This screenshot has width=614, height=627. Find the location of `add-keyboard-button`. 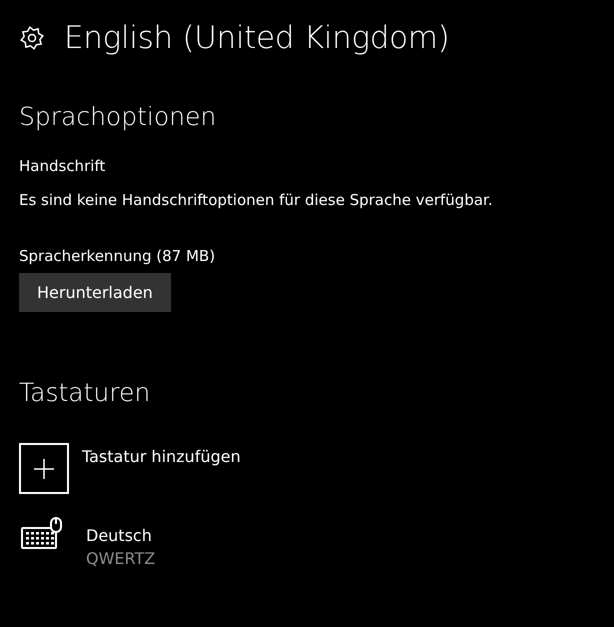

add-keyboard-button is located at coordinates (44, 468).